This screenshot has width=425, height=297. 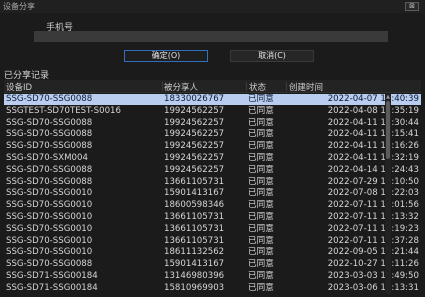 I want to click on cell-created: 2022-07-11 11:13:32, so click(x=373, y=217).